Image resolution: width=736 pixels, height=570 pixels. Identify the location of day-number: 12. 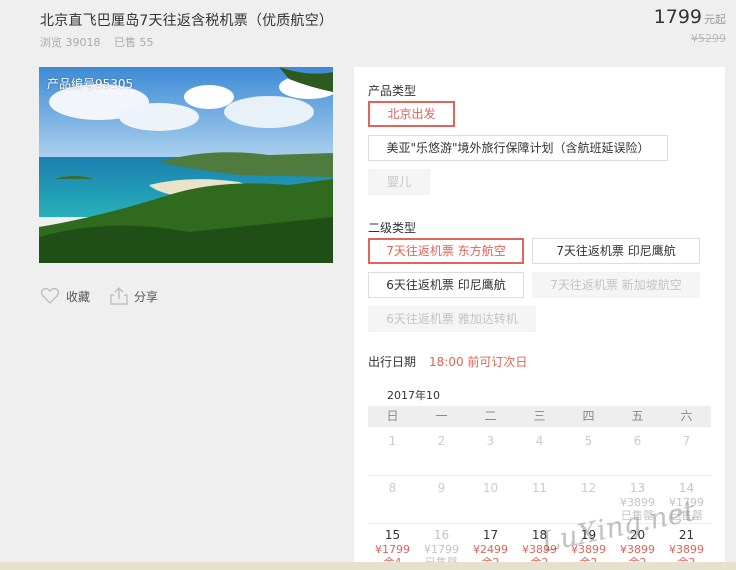
(588, 488).